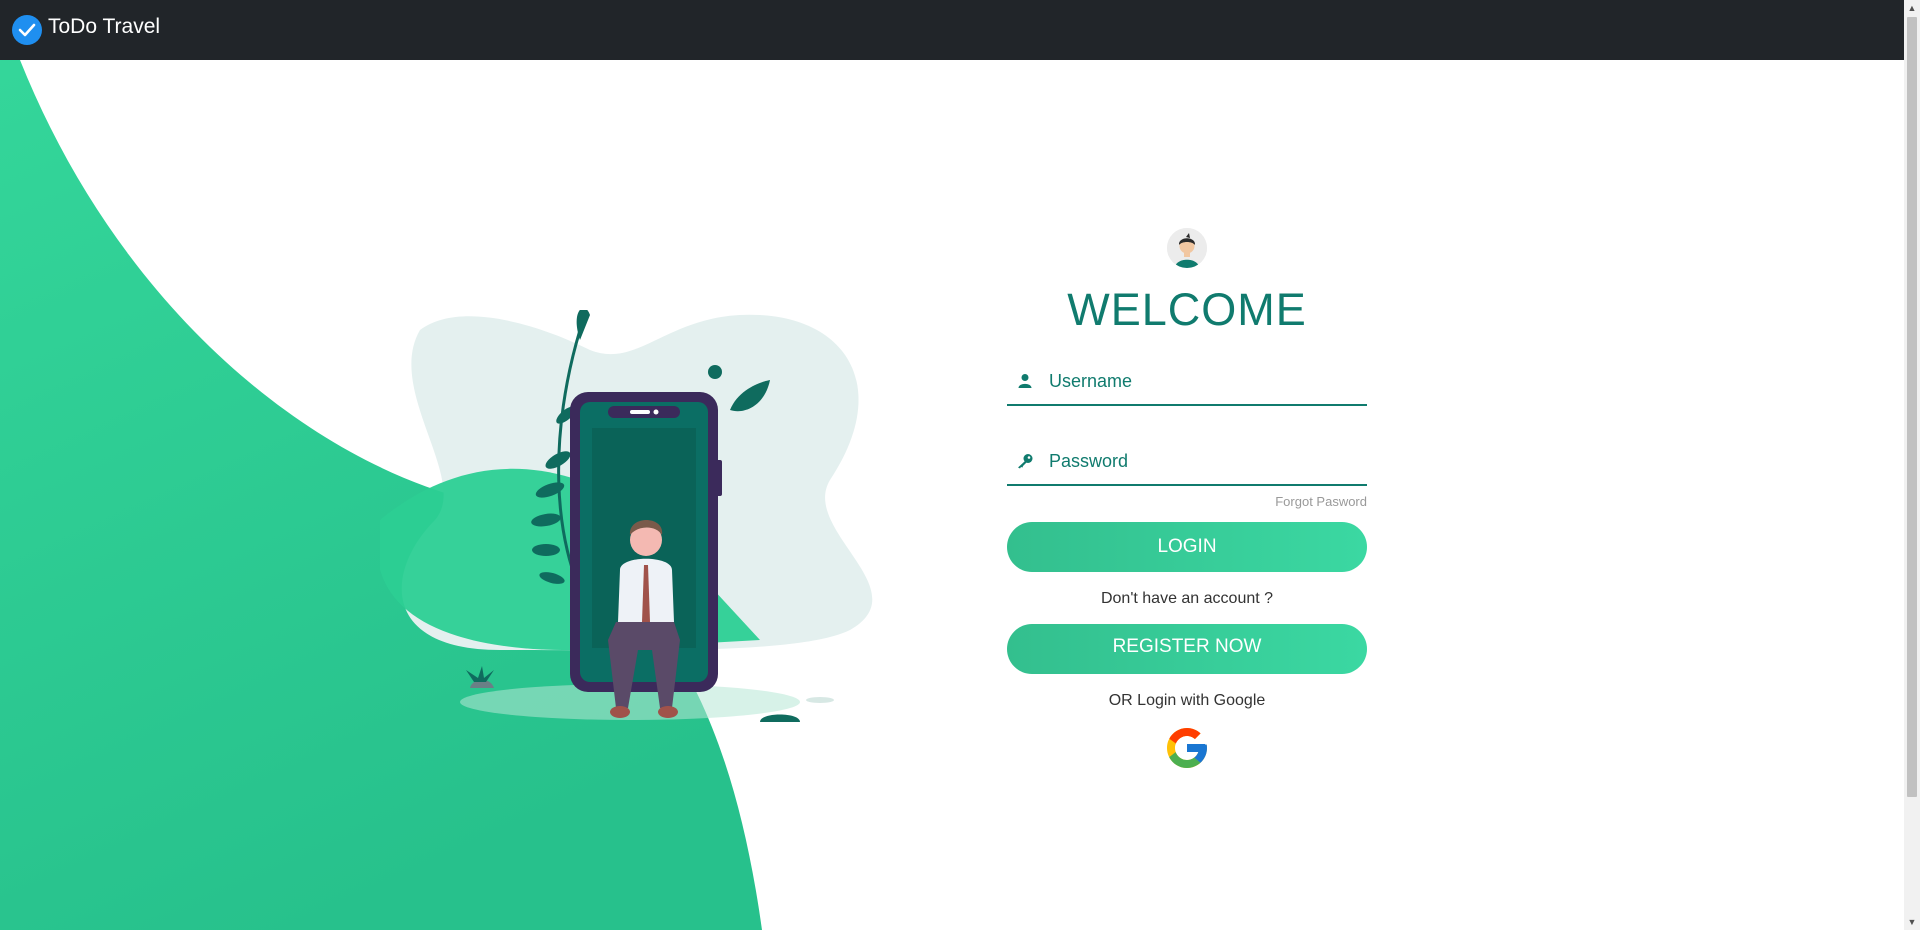  What do you see at coordinates (1025, 381) in the screenshot?
I see `user-icon` at bounding box center [1025, 381].